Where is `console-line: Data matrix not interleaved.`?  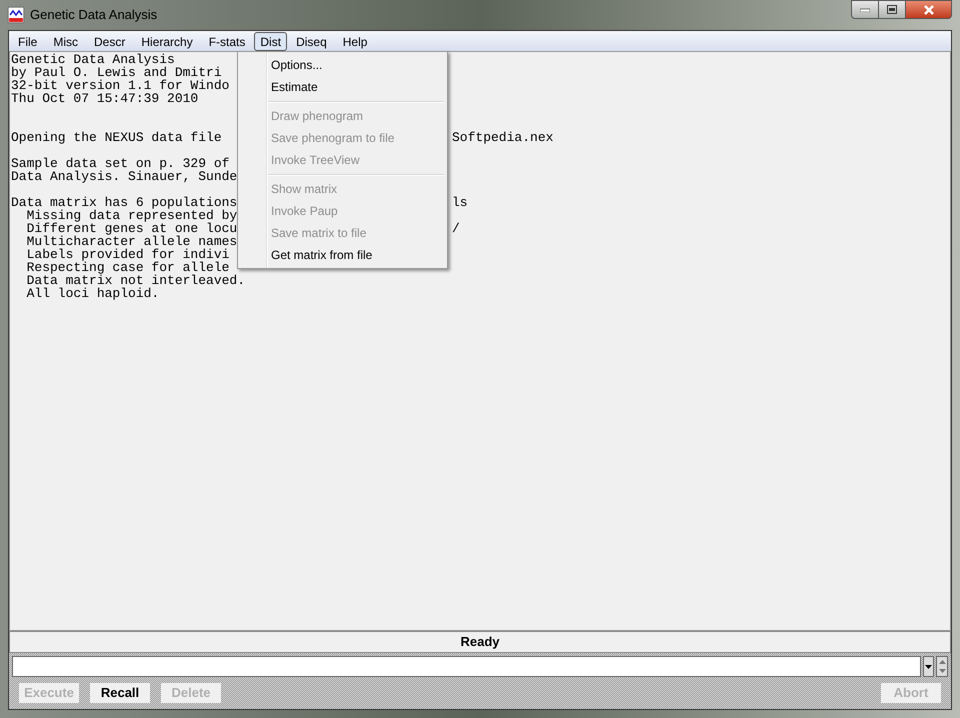 console-line: Data matrix not interleaved. is located at coordinates (136, 280).